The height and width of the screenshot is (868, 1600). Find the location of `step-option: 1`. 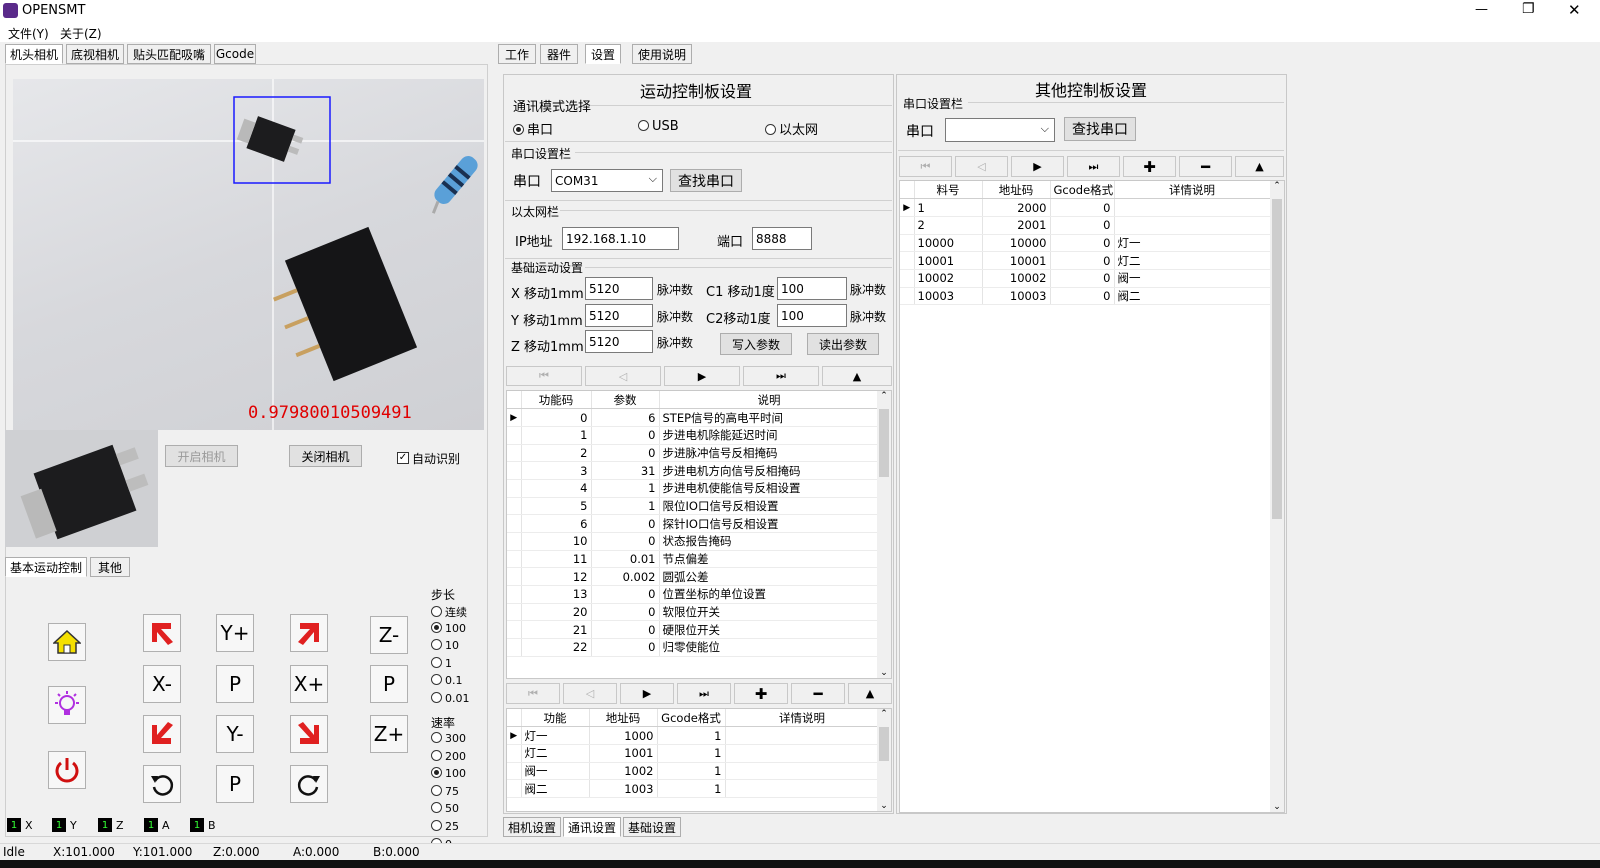

step-option: 1 is located at coordinates (458, 665).